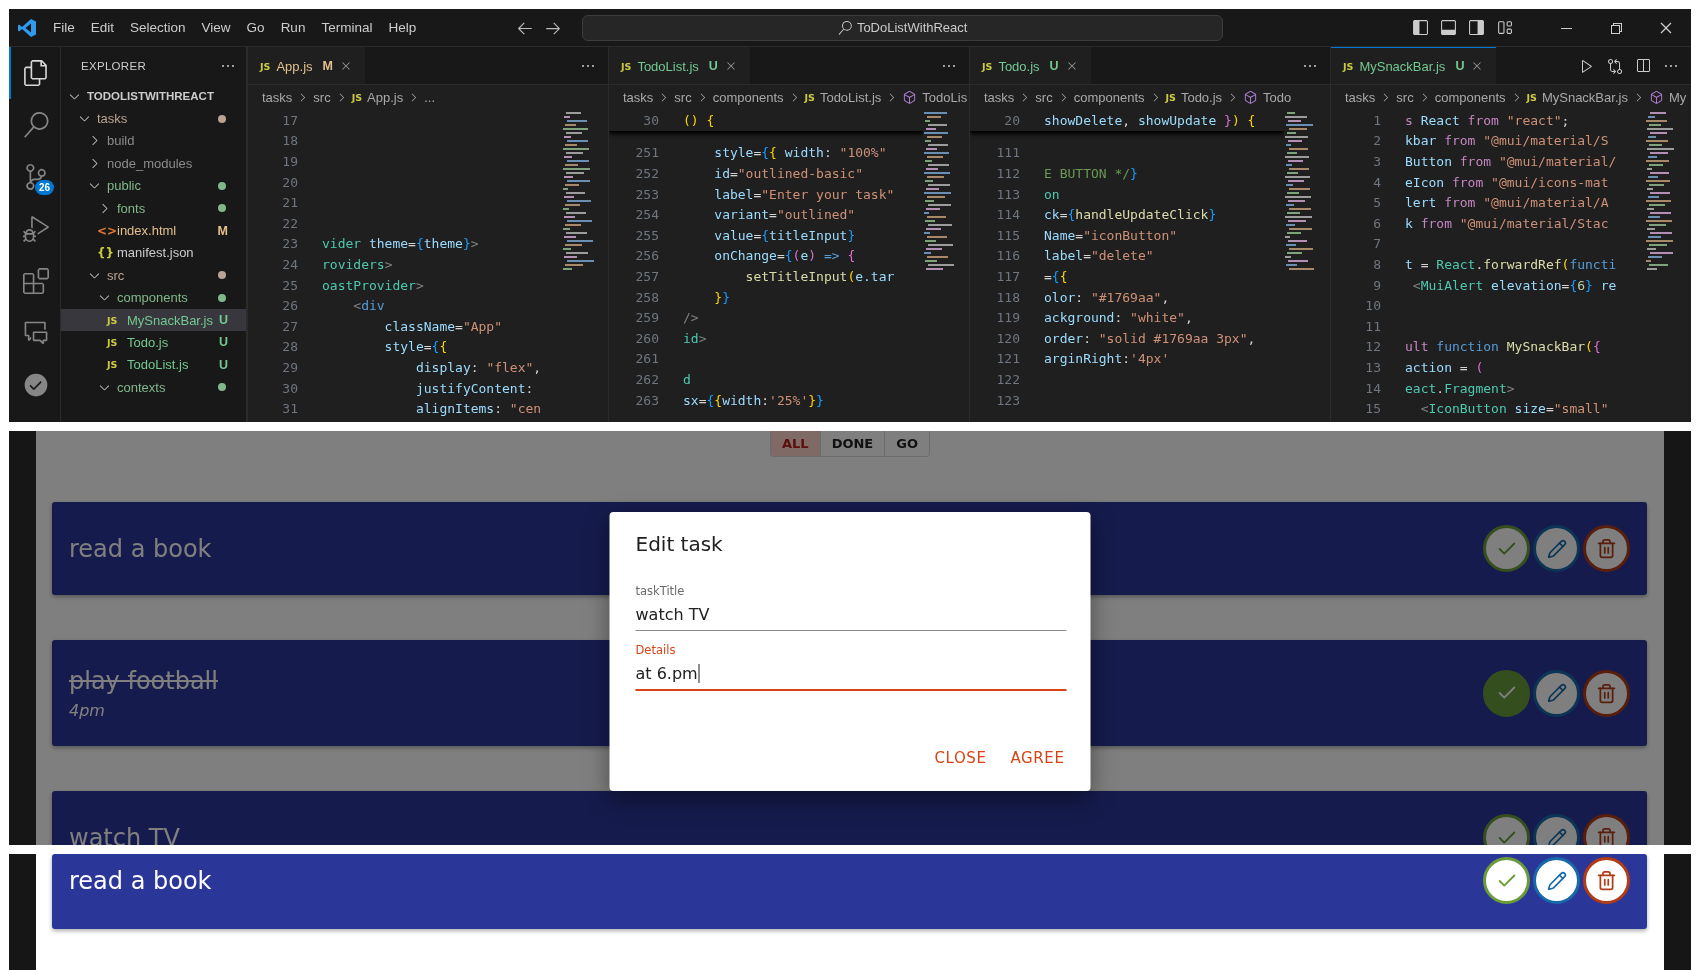 The image size is (1700, 970). What do you see at coordinates (153, 118) in the screenshot?
I see `tree-item: tasks` at bounding box center [153, 118].